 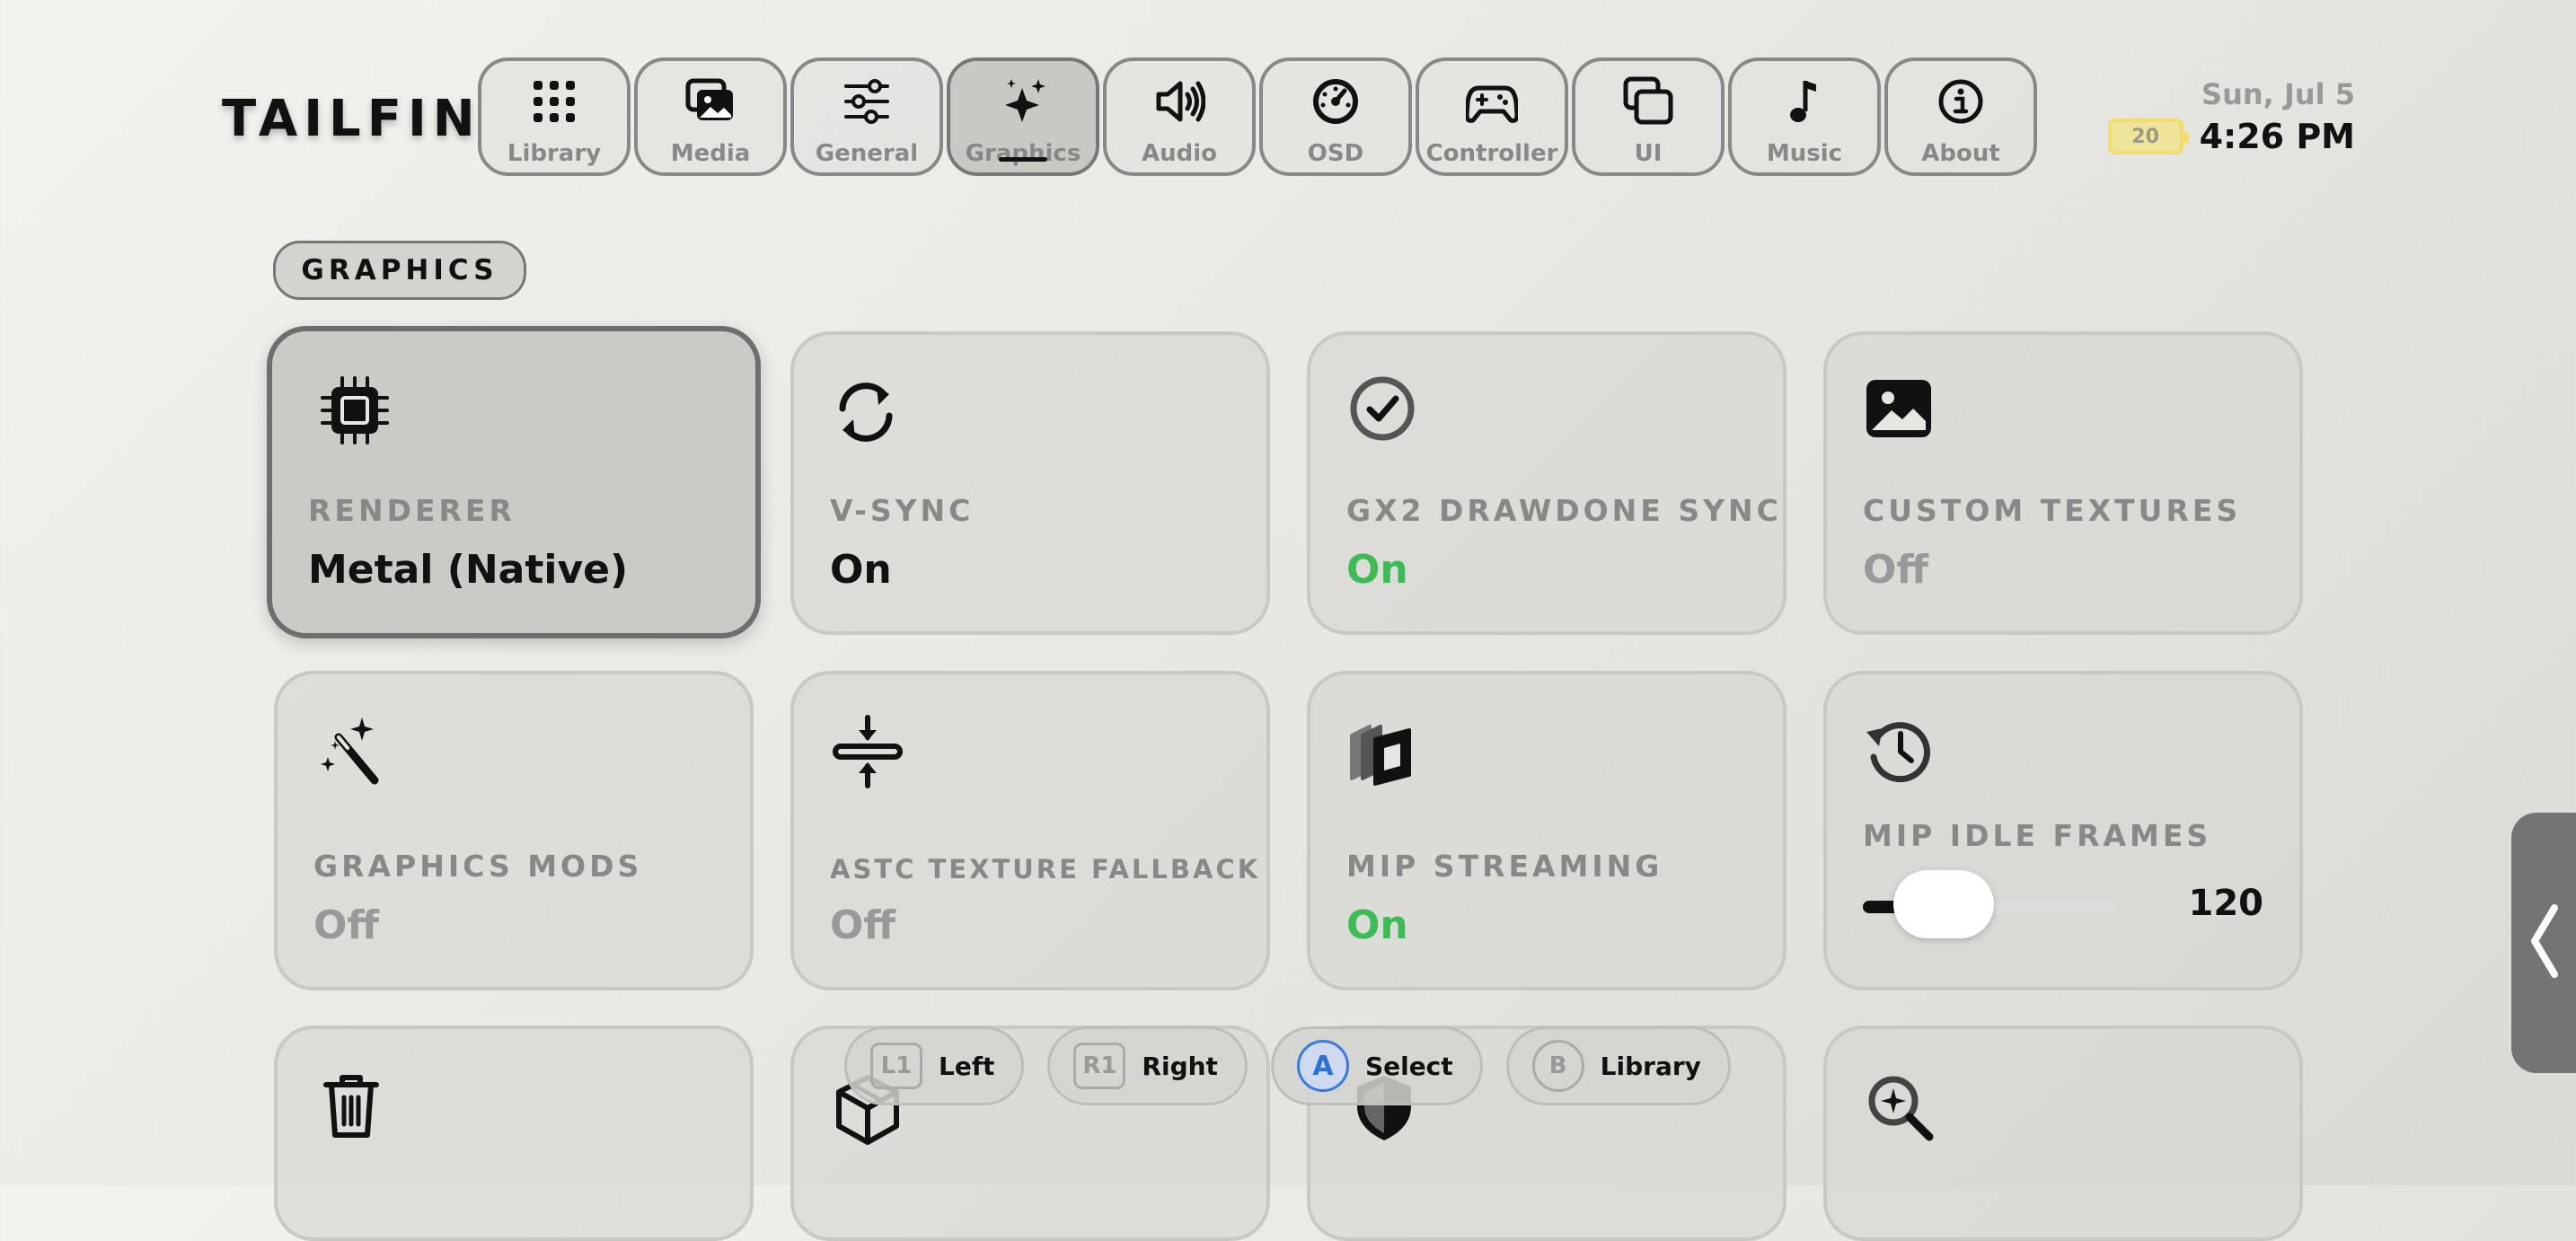 What do you see at coordinates (478, 866) in the screenshot?
I see `setting-title: GRAPHICS MODS` at bounding box center [478, 866].